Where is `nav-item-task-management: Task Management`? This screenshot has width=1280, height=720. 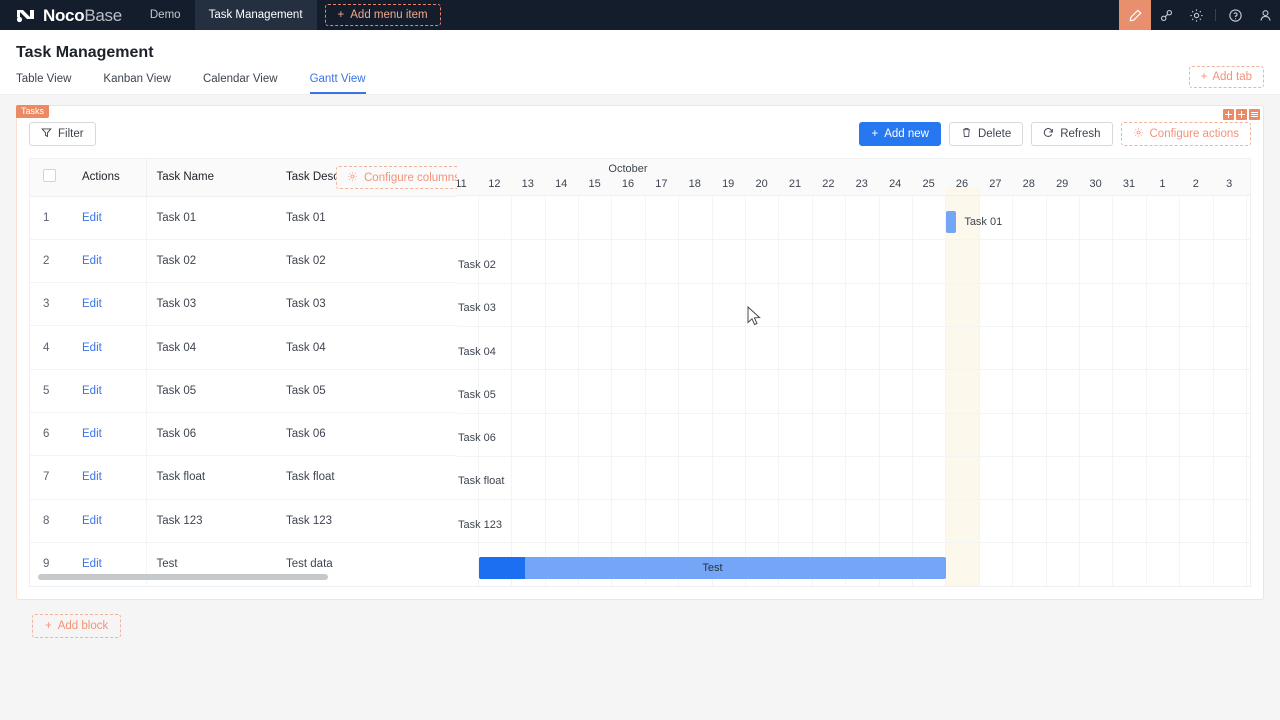
nav-item-task-management: Task Management is located at coordinates (255, 15).